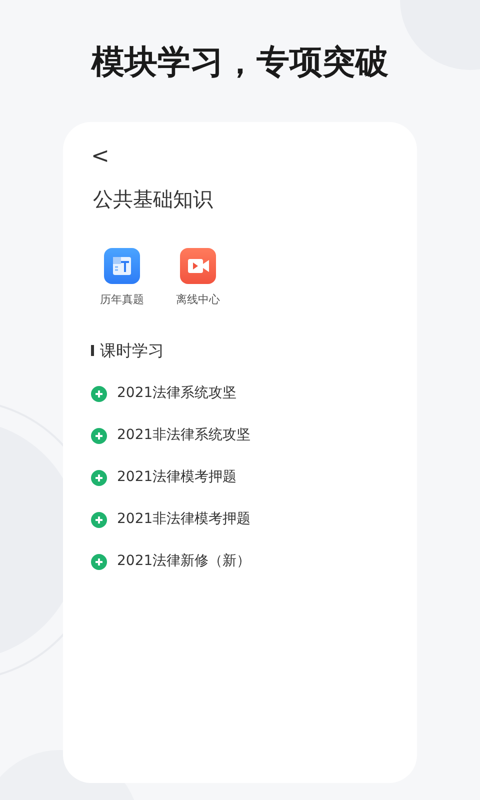 Image resolution: width=480 pixels, height=800 pixels. Describe the element at coordinates (164, 393) in the screenshot. I see `course-item: 2021法律系统攻坚` at that location.